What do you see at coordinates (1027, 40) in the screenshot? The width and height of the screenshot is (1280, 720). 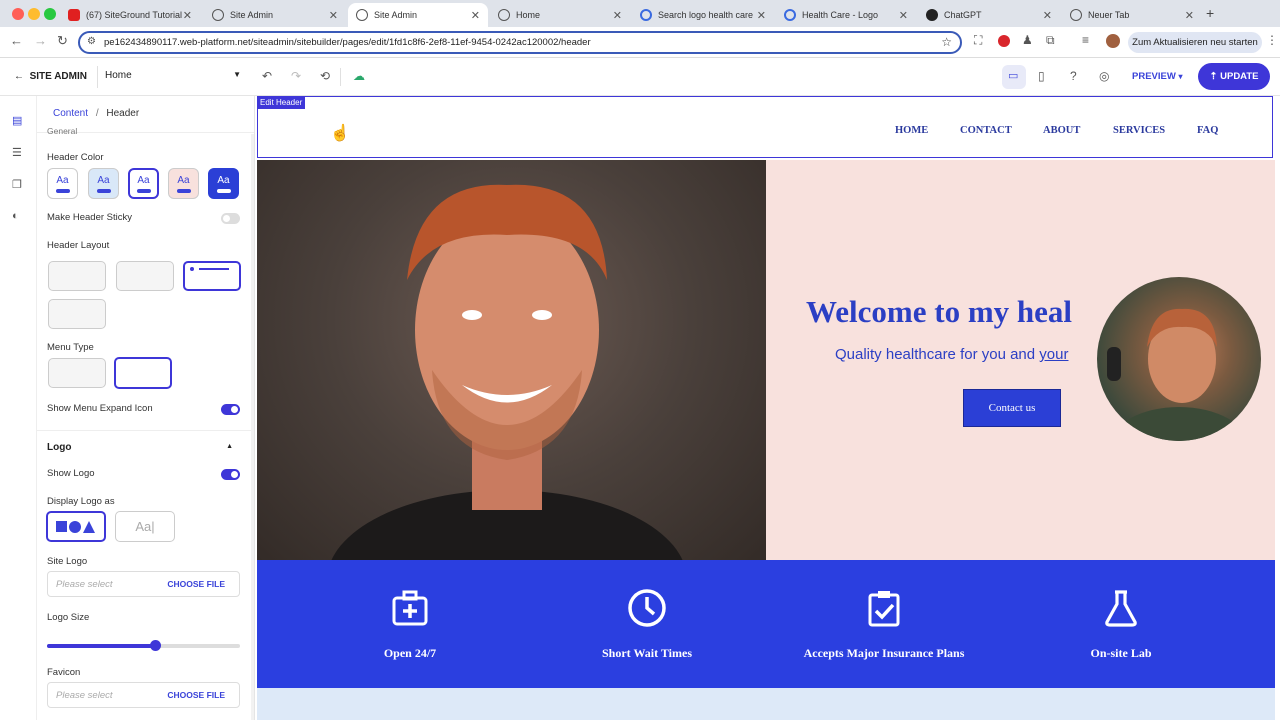 I see `extension-icon: ♟` at bounding box center [1027, 40].